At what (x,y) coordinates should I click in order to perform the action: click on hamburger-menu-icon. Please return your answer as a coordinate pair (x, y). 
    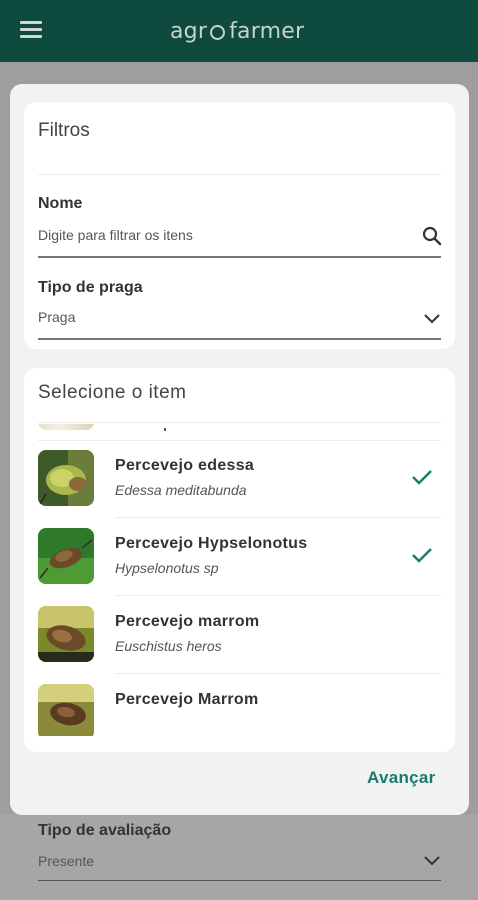
    Looking at the image, I should click on (31, 30).